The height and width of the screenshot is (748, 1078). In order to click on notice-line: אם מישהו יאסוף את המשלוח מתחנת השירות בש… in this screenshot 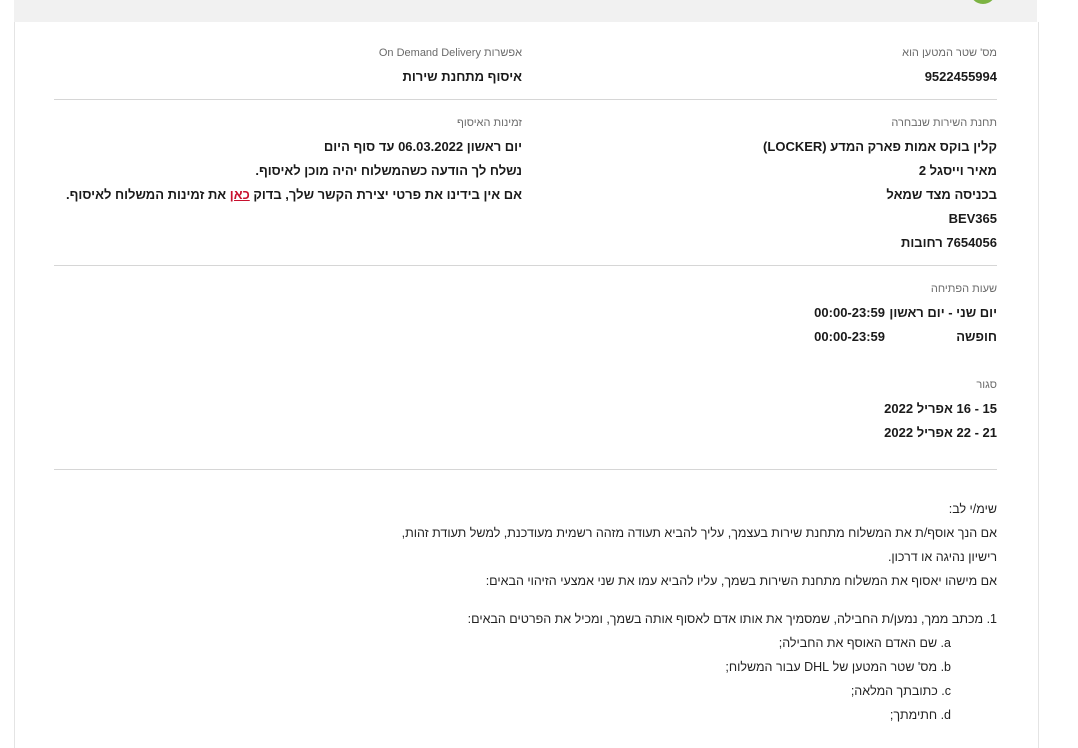, I will do `click(741, 581)`.